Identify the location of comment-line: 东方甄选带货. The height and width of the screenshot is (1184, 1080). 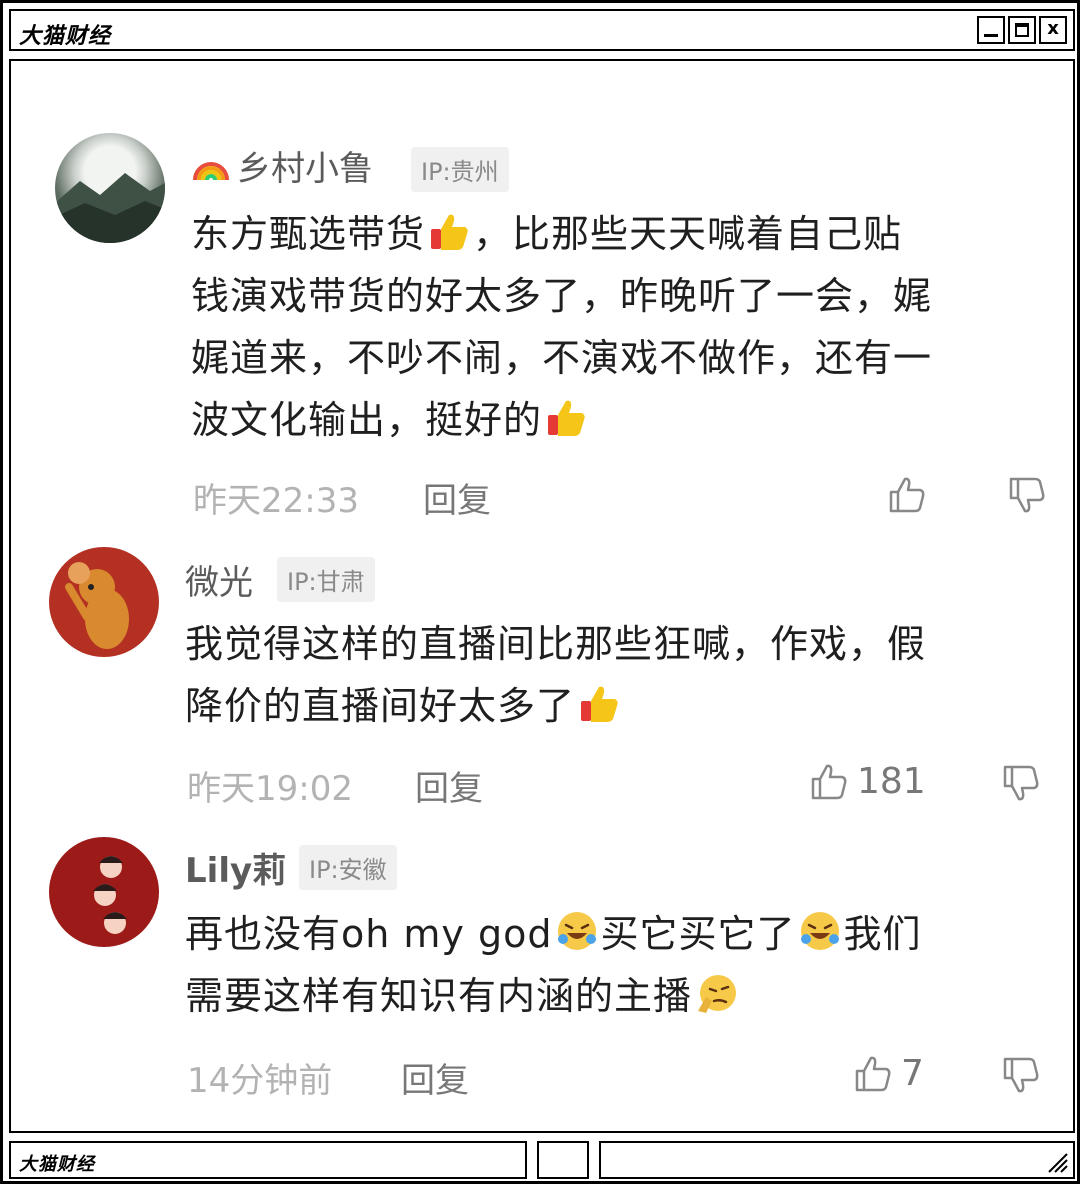
(308, 234).